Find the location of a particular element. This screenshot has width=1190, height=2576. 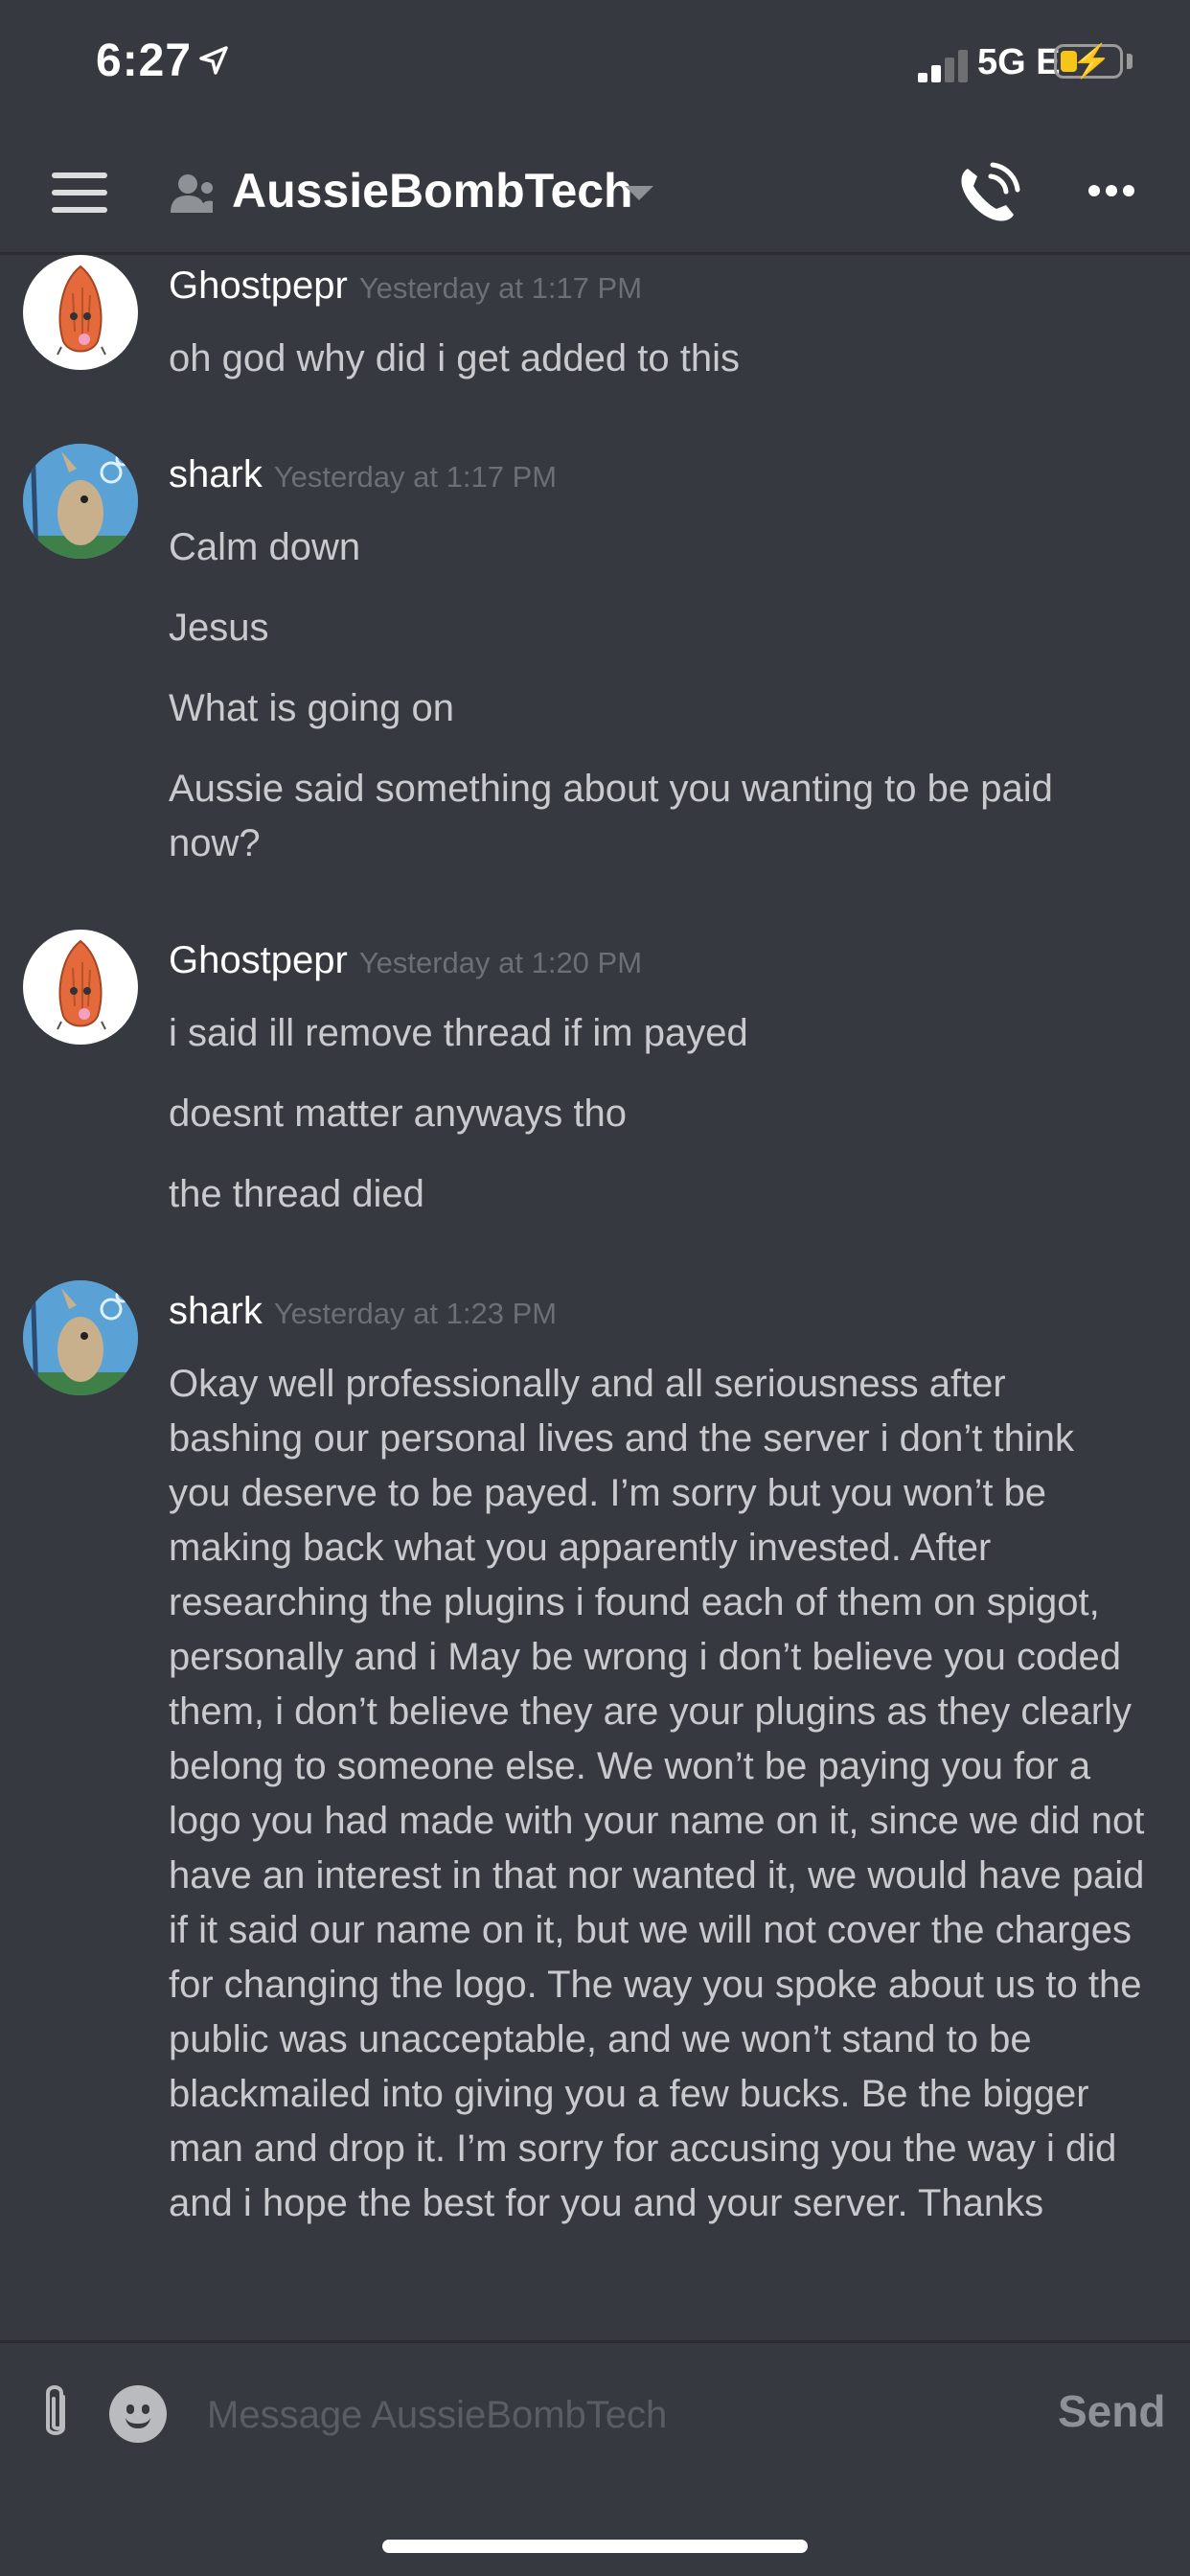

menu-icon is located at coordinates (80, 193).